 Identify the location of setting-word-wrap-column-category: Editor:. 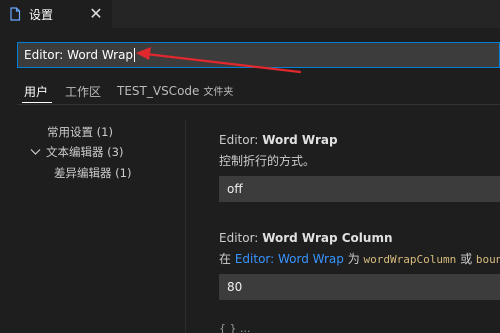
(239, 238).